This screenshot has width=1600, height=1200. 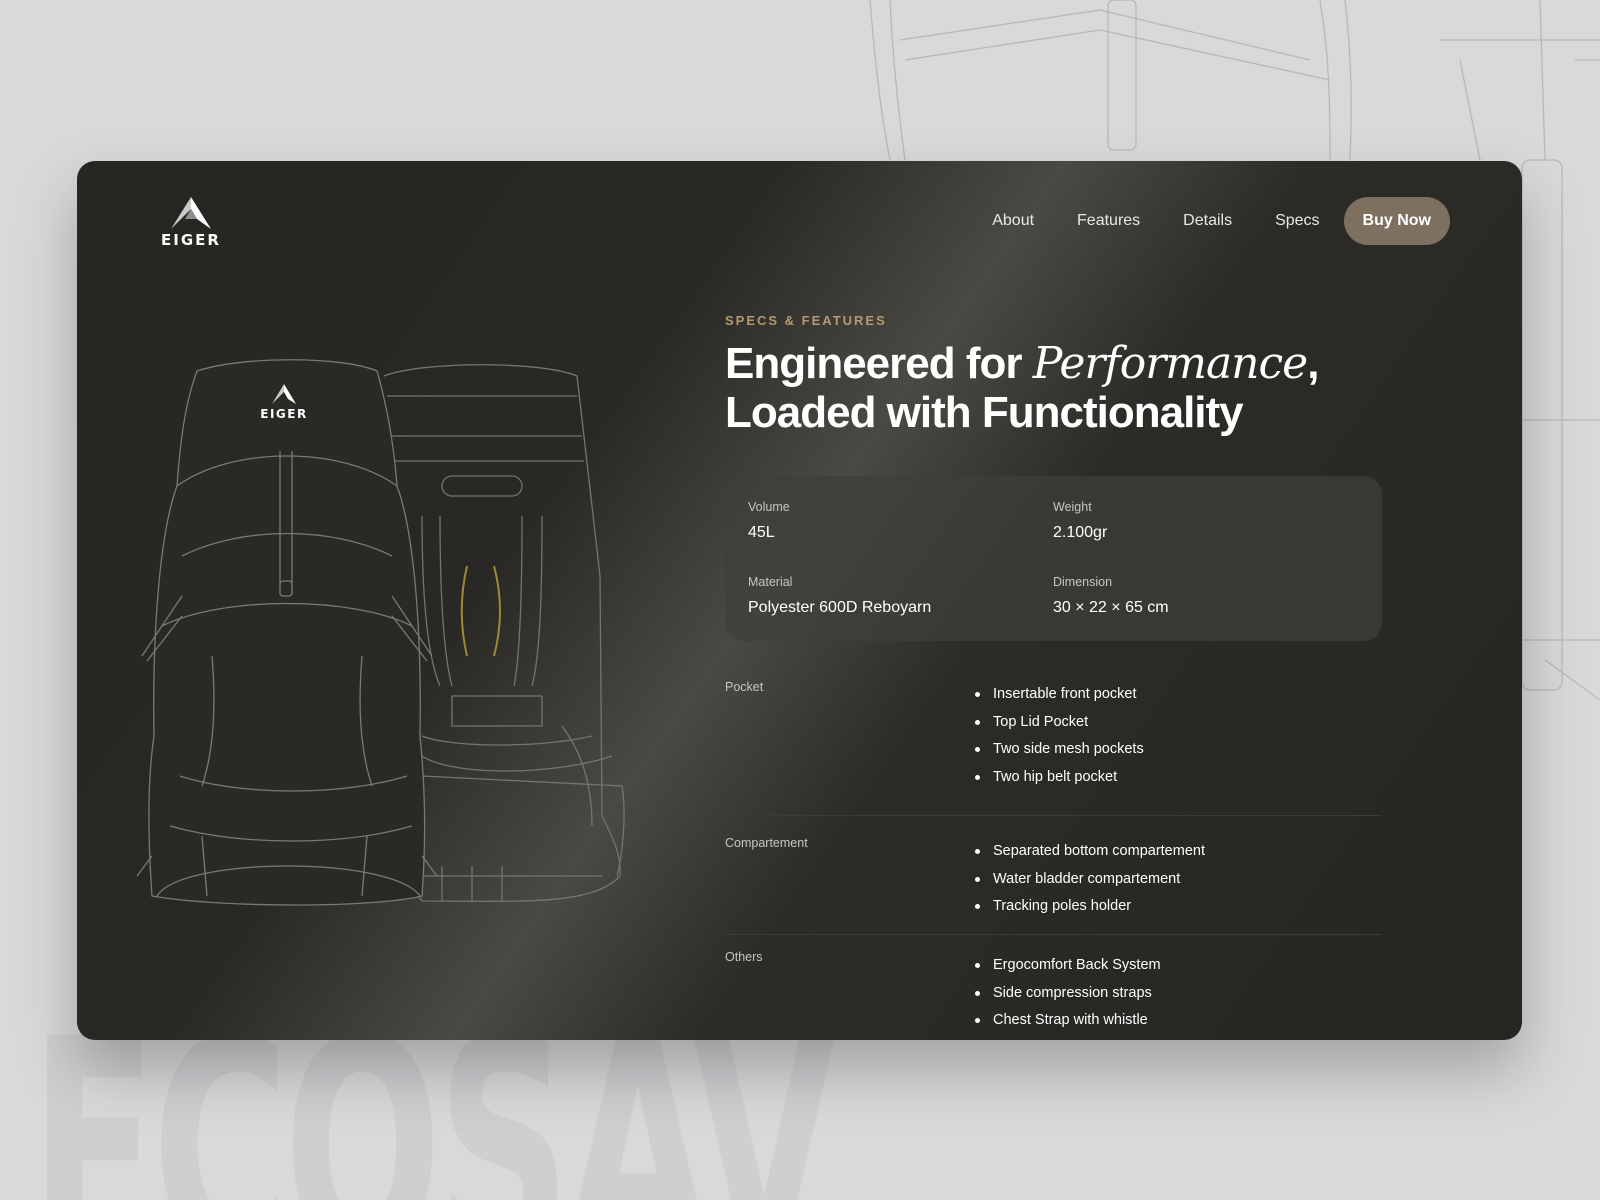 What do you see at coordinates (1072, 507) in the screenshot?
I see `spec-label: Weight` at bounding box center [1072, 507].